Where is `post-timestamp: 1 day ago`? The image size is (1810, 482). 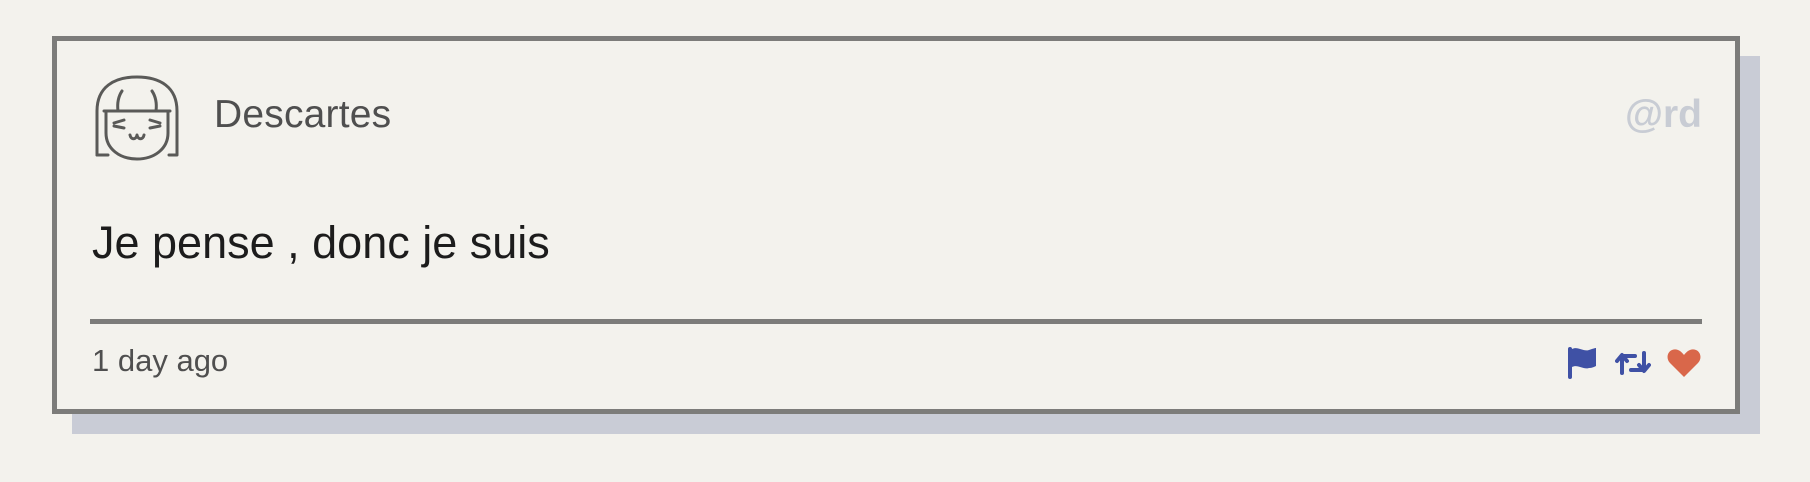 post-timestamp: 1 day ago is located at coordinates (160, 360).